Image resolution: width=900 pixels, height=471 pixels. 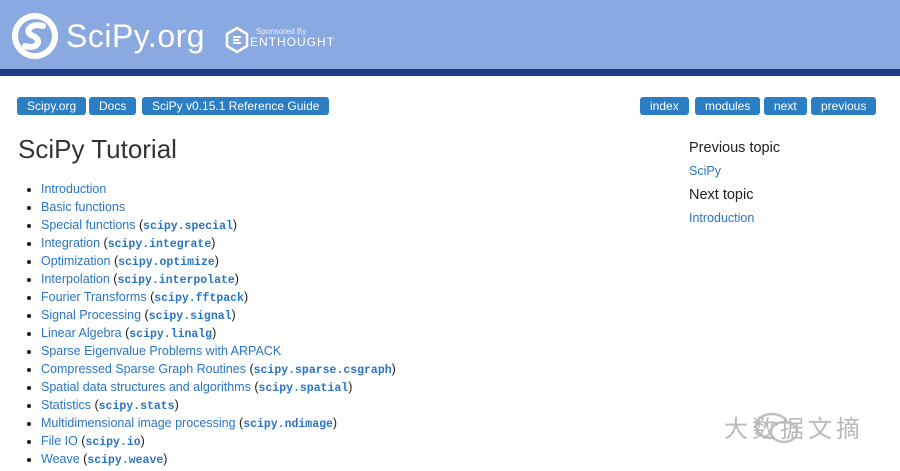 What do you see at coordinates (66, 405) in the screenshot?
I see `toc-link: Statistics` at bounding box center [66, 405].